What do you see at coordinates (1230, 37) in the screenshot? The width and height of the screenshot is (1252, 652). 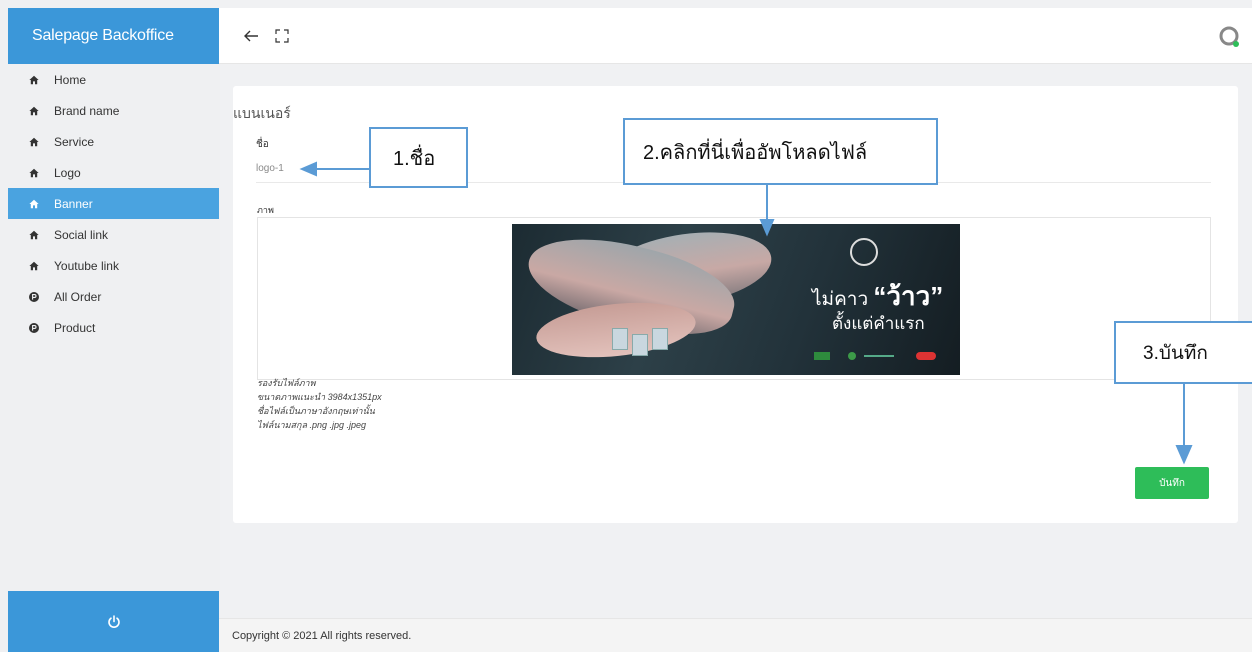 I see `user-avatar-icon` at bounding box center [1230, 37].